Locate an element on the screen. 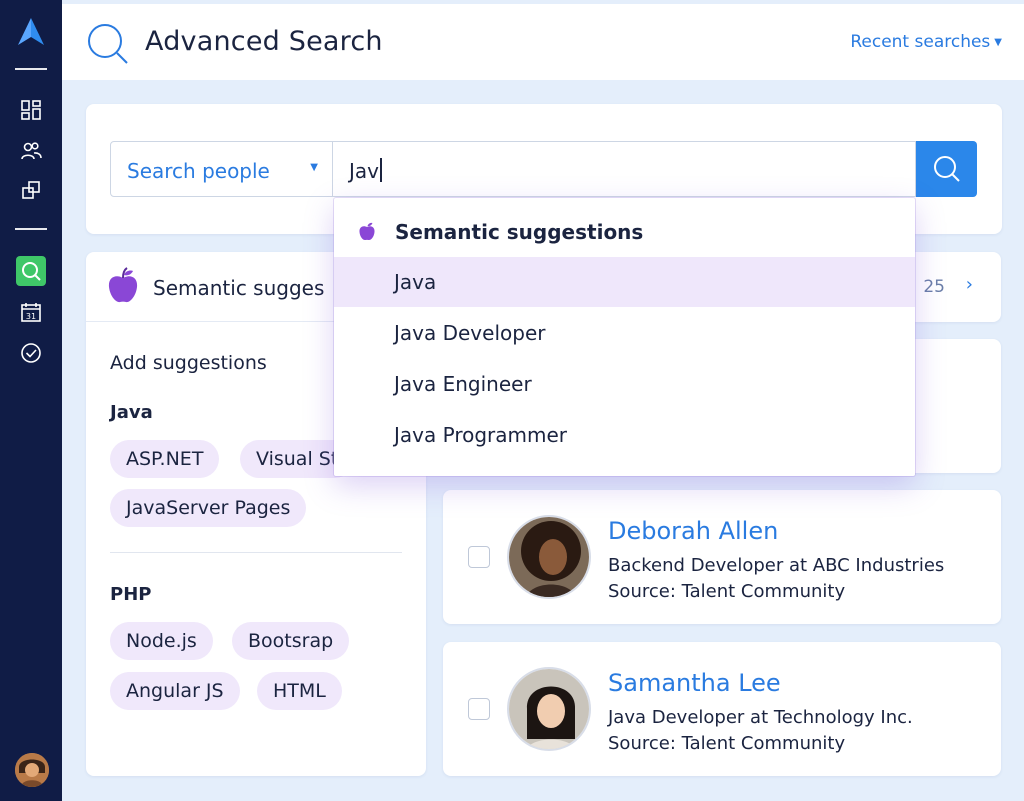 This screenshot has height=801, width=1024. search-button is located at coordinates (946, 169).